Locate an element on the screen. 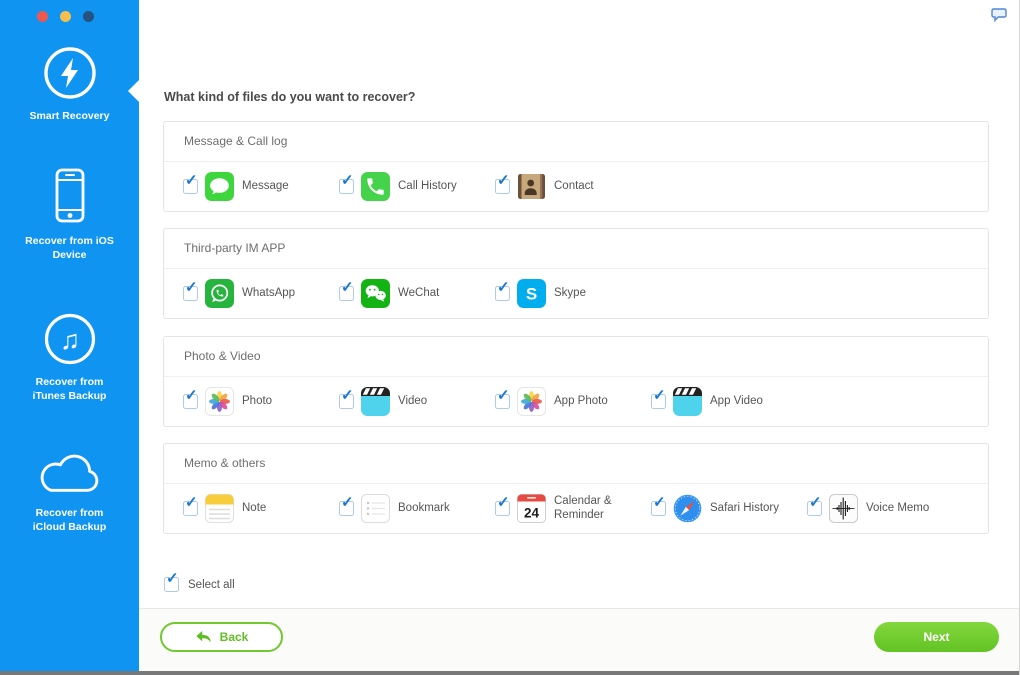 This screenshot has height=675, width=1020. back-arrow-icon is located at coordinates (203, 637).